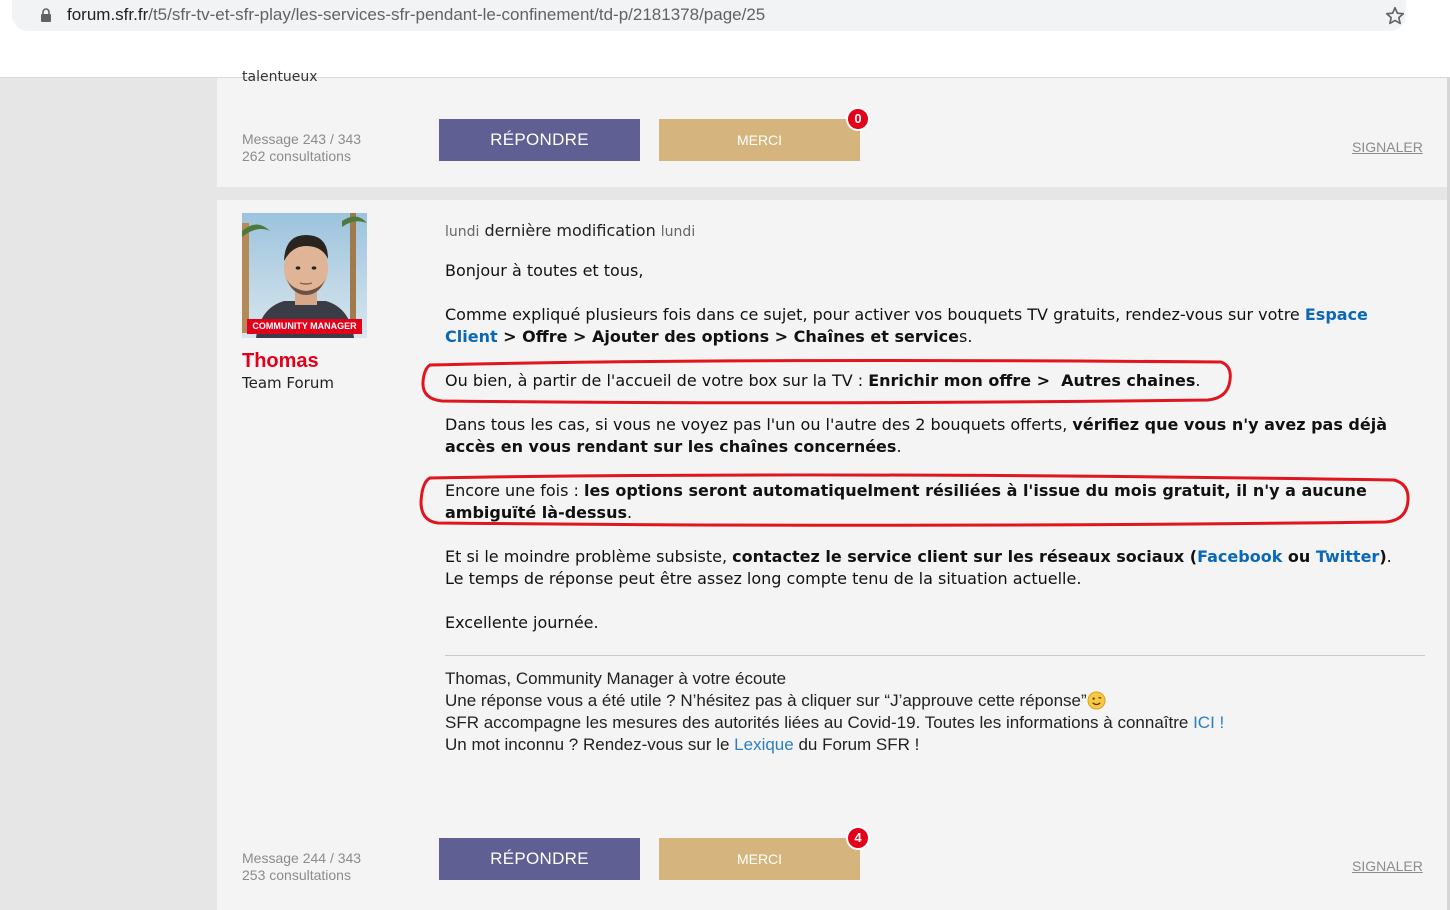  What do you see at coordinates (544, 270) in the screenshot?
I see `greeting: Bonjour à toutes et tous,` at bounding box center [544, 270].